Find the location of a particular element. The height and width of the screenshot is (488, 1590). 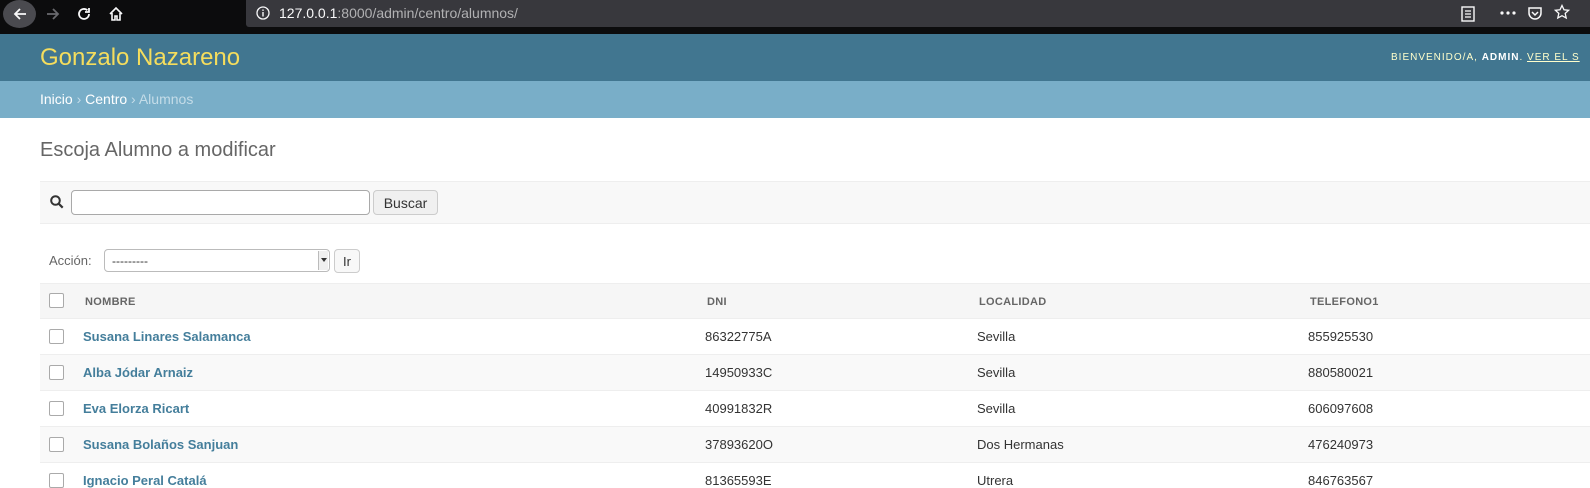

row-telefono: 606097608 is located at coordinates (1341, 408).